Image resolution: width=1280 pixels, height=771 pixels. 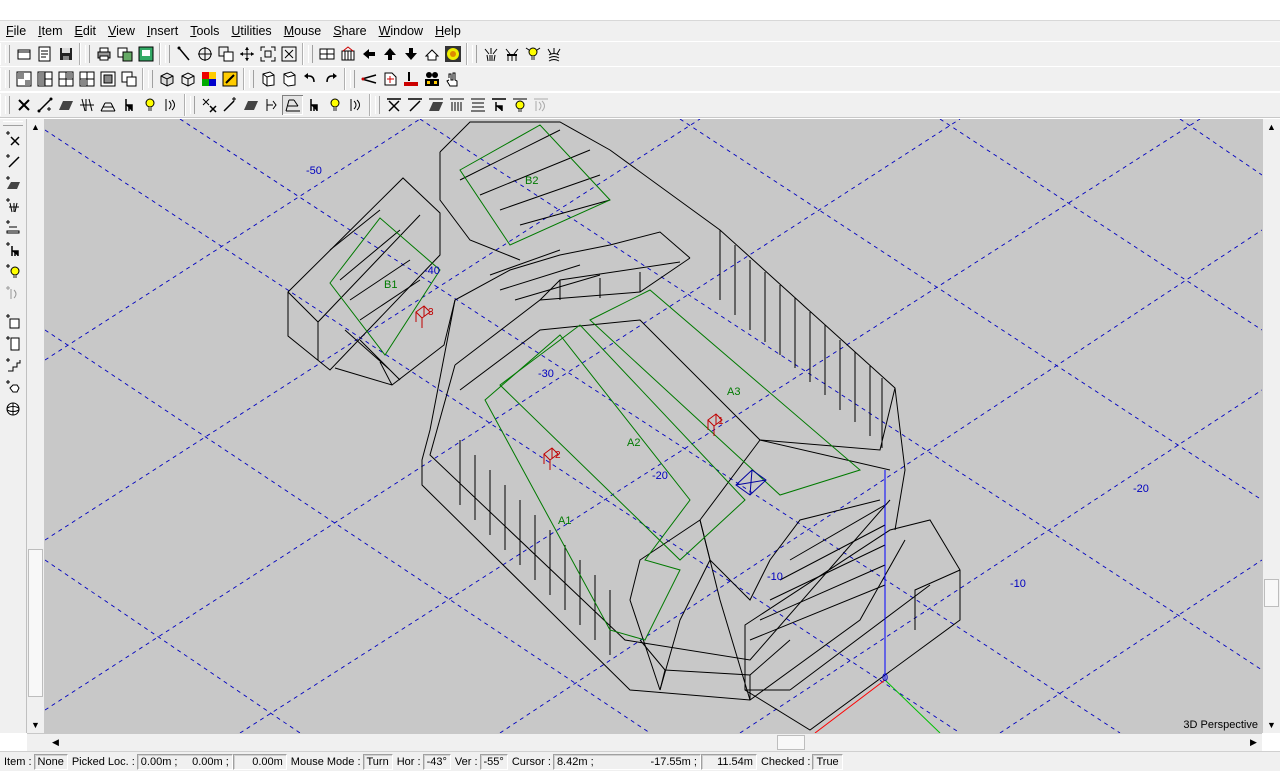 I want to click on layout-cascade-icon, so click(x=107, y=79).